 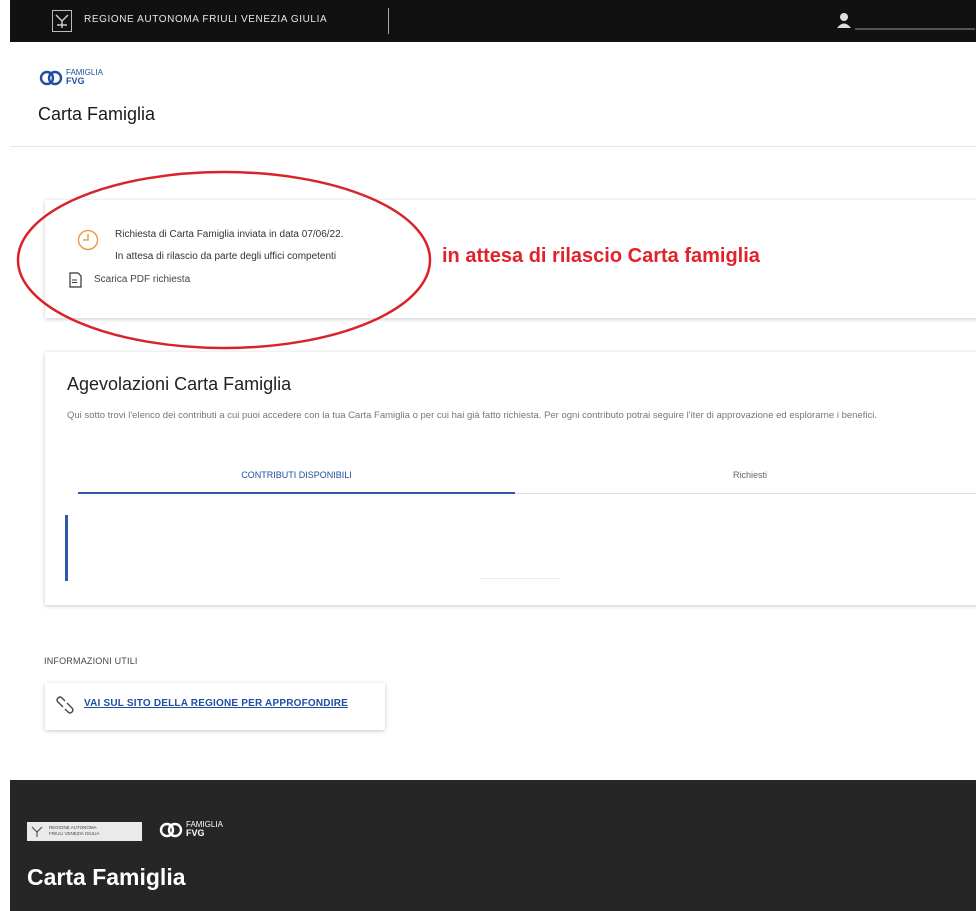 I want to click on page-title: Carta Famiglia, so click(x=97, y=114).